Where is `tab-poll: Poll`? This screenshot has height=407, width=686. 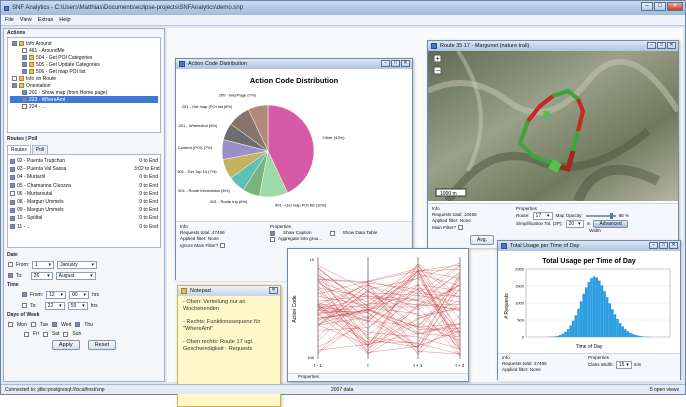
tab-poll: Poll is located at coordinates (40, 149).